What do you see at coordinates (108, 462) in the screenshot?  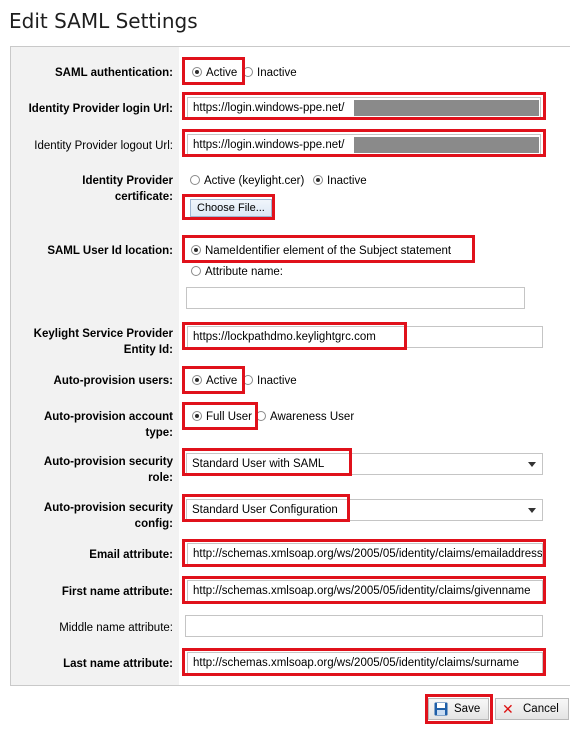 I see `auto-provision-role-label-1: Auto-provision security` at bounding box center [108, 462].